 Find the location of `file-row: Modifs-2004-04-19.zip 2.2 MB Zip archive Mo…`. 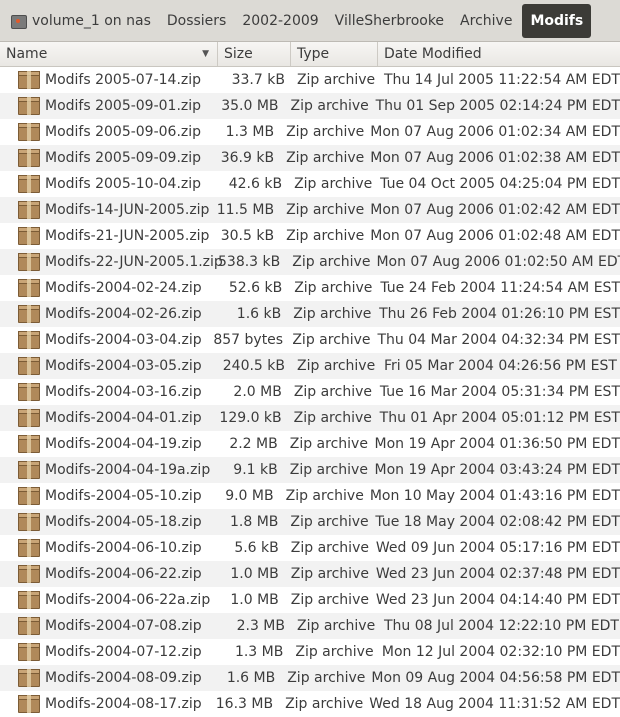

file-row: Modifs-2004-04-19.zip 2.2 MB Zip archive Mo… is located at coordinates (310, 444).